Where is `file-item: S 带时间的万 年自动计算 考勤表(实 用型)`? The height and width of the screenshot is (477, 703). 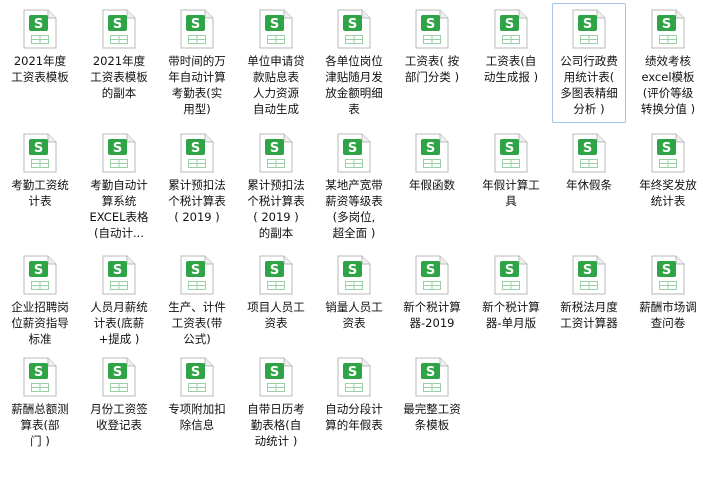 file-item: S 带时间的万 年自动计算 考勤表(实 用型) is located at coordinates (197, 62).